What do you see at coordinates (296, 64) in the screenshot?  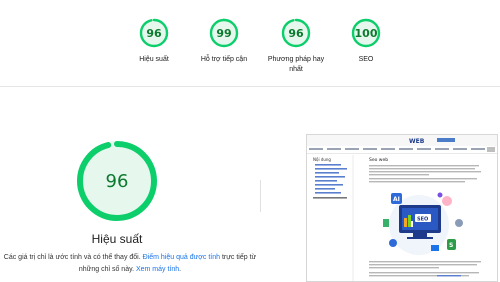 I see `gauge-label: Phương pháp hay nhất` at bounding box center [296, 64].